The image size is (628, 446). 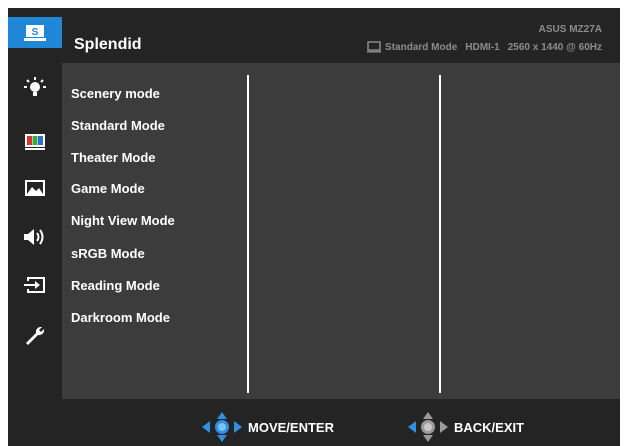 I want to click on sidebar-item-image, so click(x=35, y=187).